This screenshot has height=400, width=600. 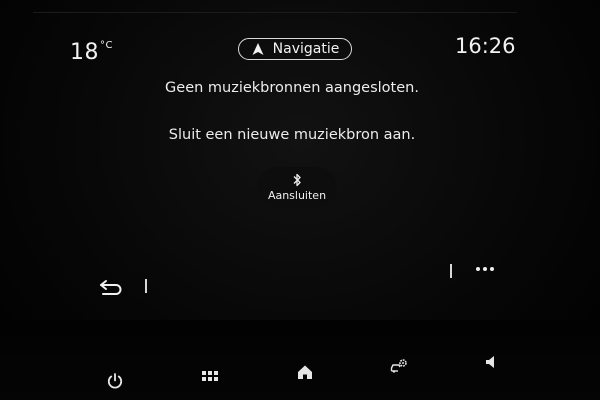 What do you see at coordinates (297, 195) in the screenshot?
I see `connect-button-label: Aansluiten` at bounding box center [297, 195].